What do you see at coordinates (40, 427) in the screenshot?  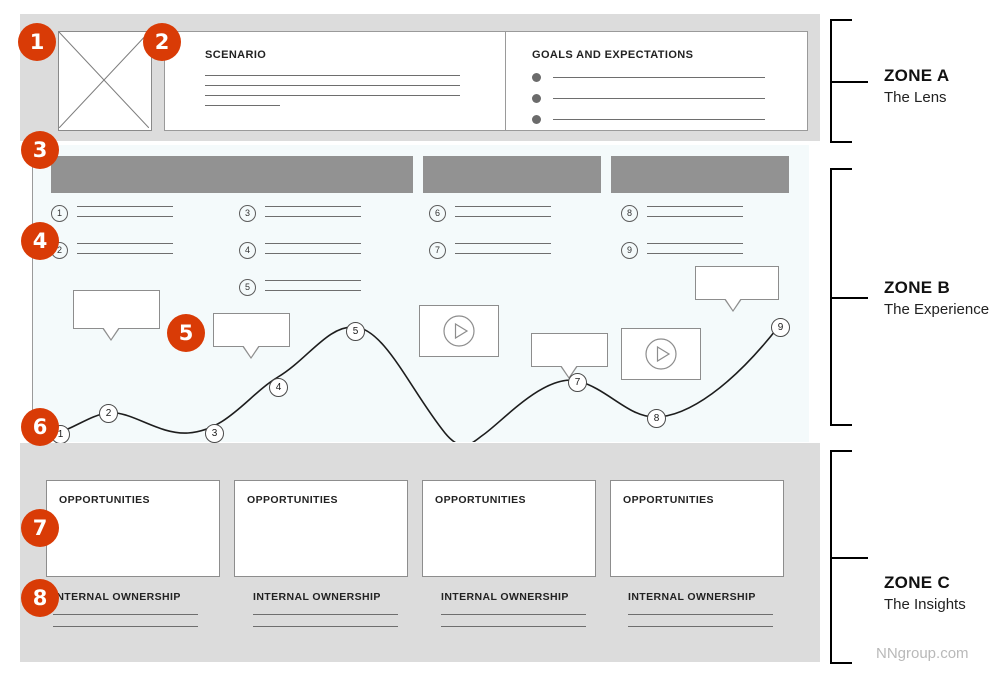 I see `annotation-badge-6: 6` at bounding box center [40, 427].